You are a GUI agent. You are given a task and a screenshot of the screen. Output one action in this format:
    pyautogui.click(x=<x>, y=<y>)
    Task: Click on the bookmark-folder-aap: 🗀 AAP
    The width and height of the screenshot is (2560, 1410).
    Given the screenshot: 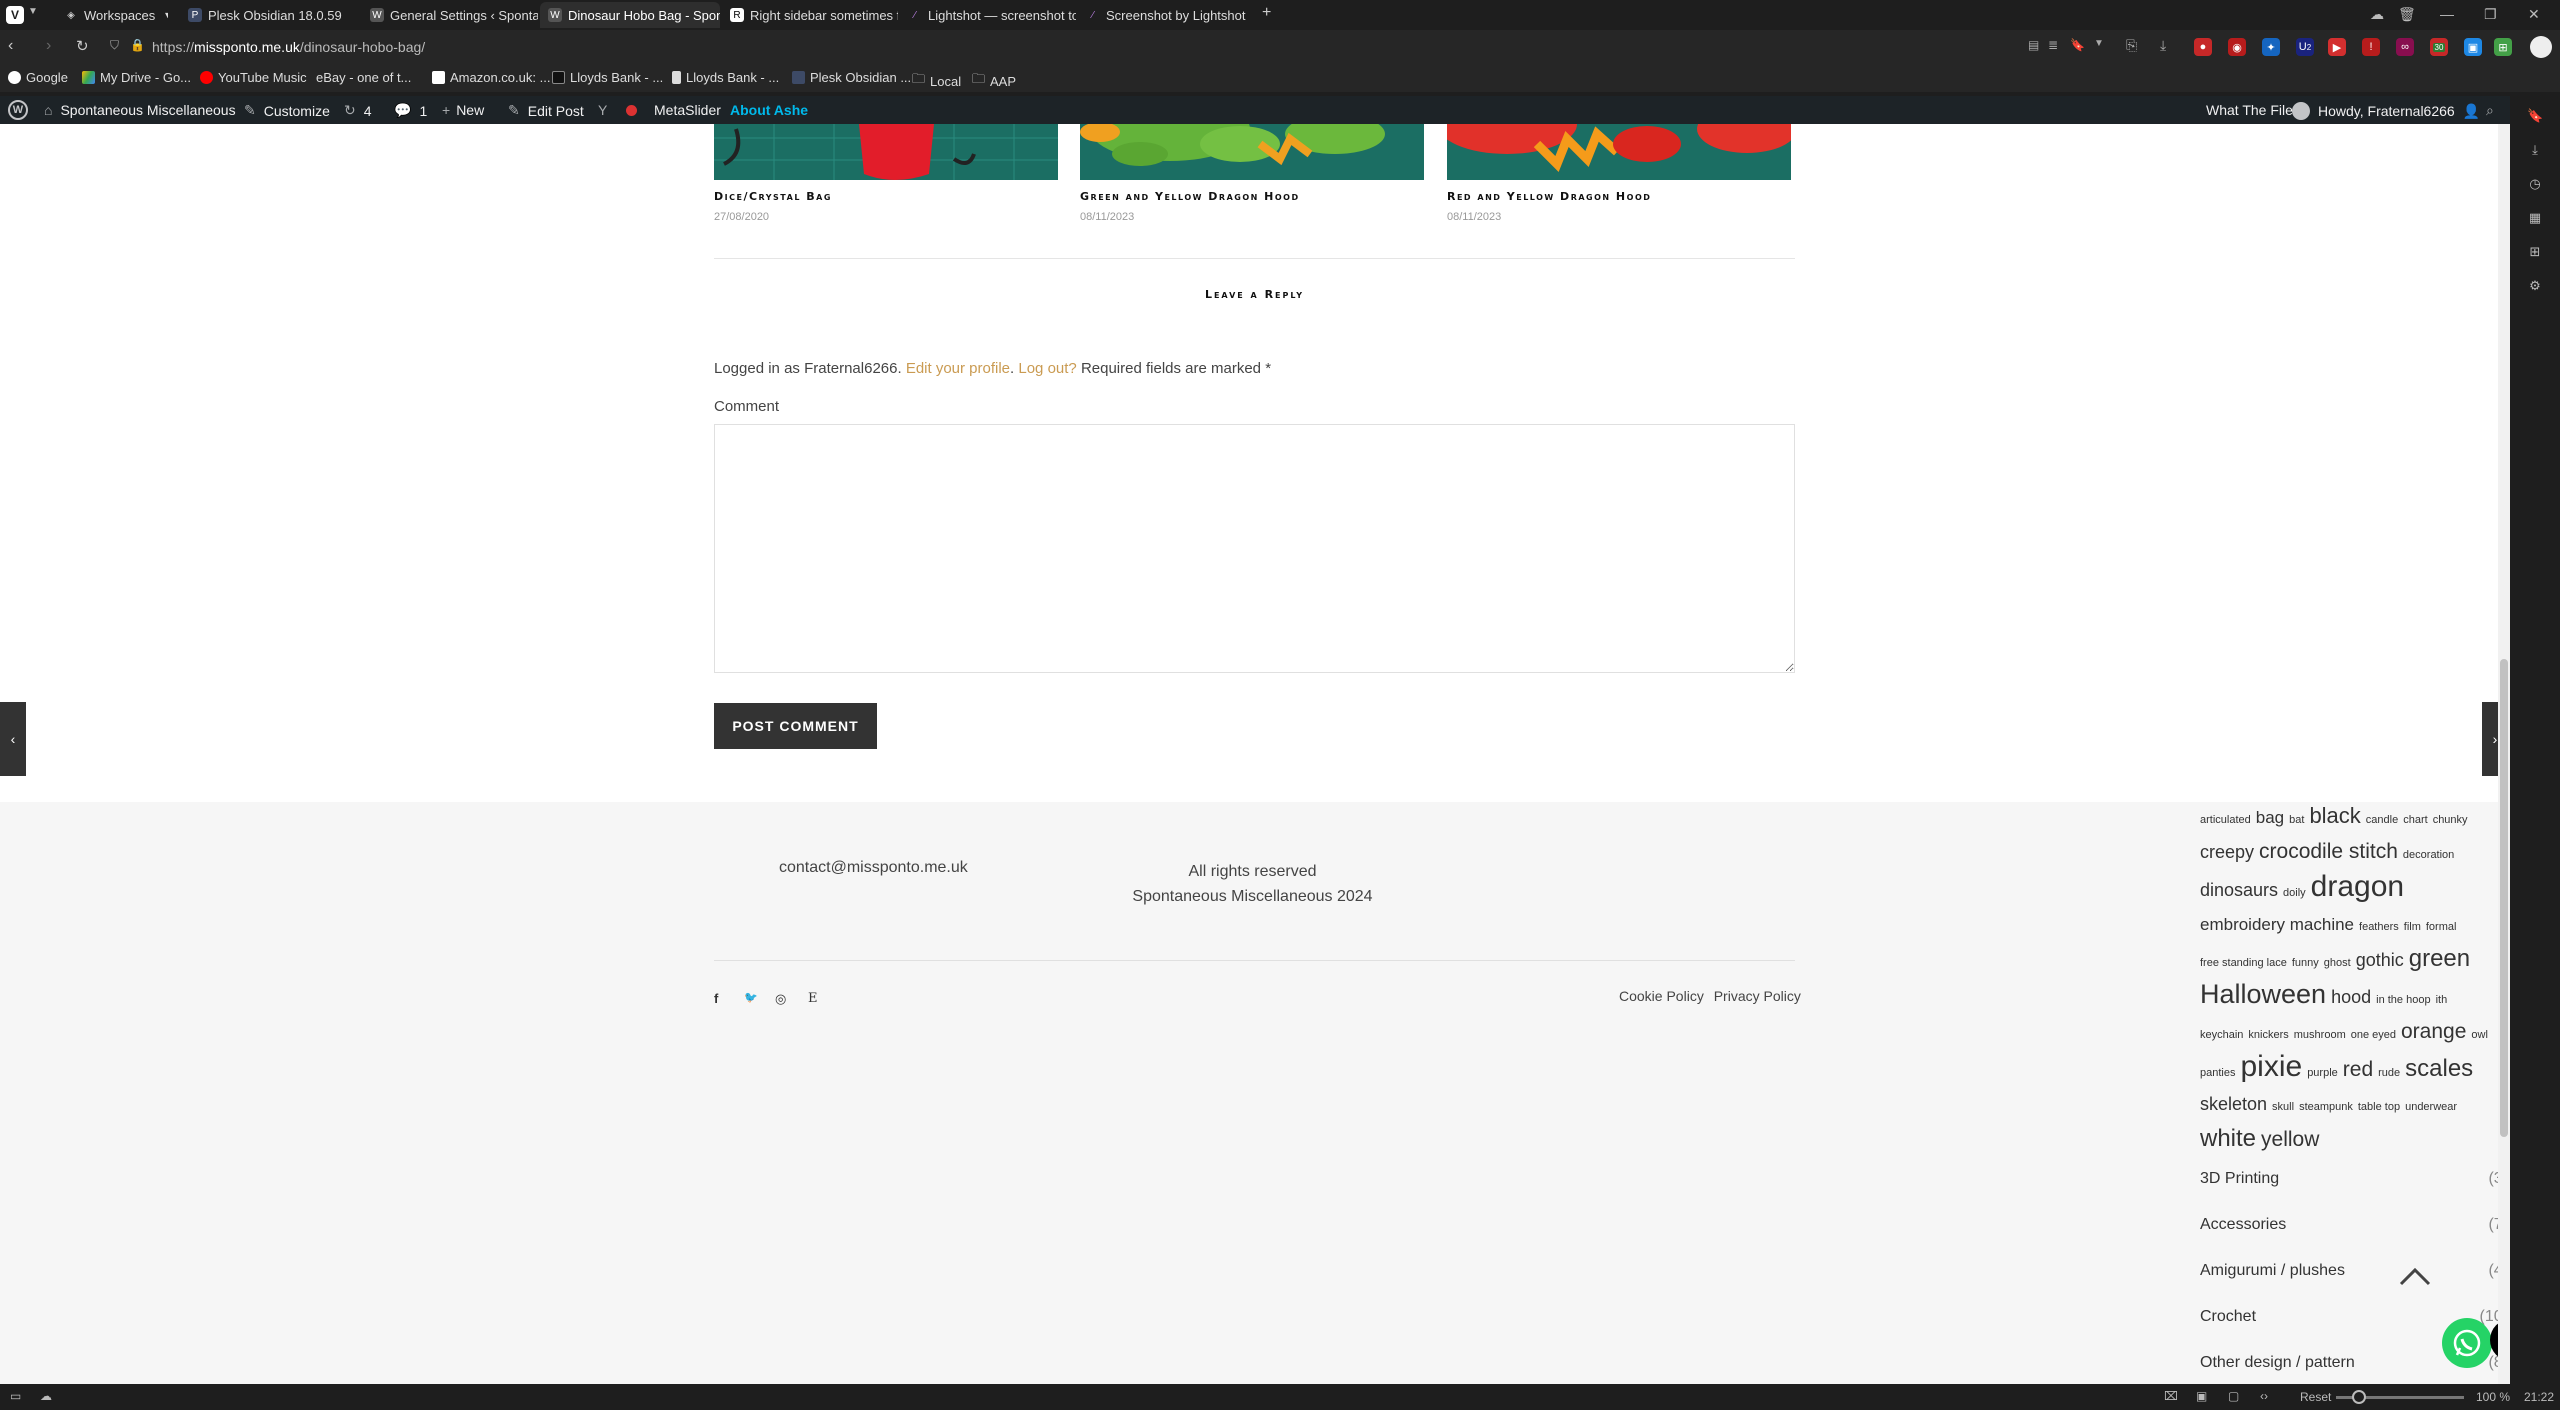 What is the action you would take?
    pyautogui.click(x=994, y=81)
    